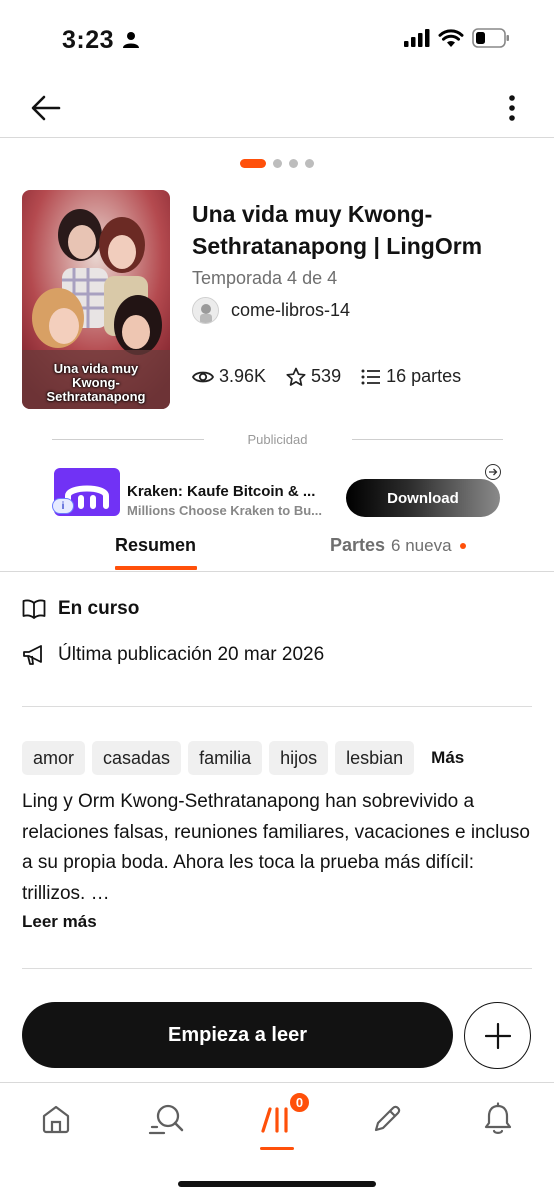  Describe the element at coordinates (32, 655) in the screenshot. I see `megaphone-icon` at that location.